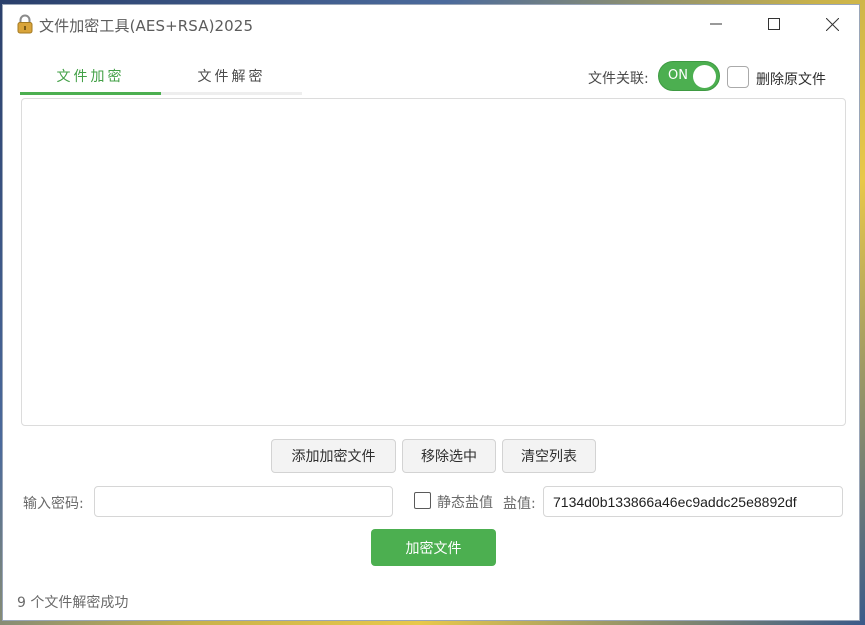  Describe the element at coordinates (519, 504) in the screenshot. I see `salt-label: 盐值:` at that location.